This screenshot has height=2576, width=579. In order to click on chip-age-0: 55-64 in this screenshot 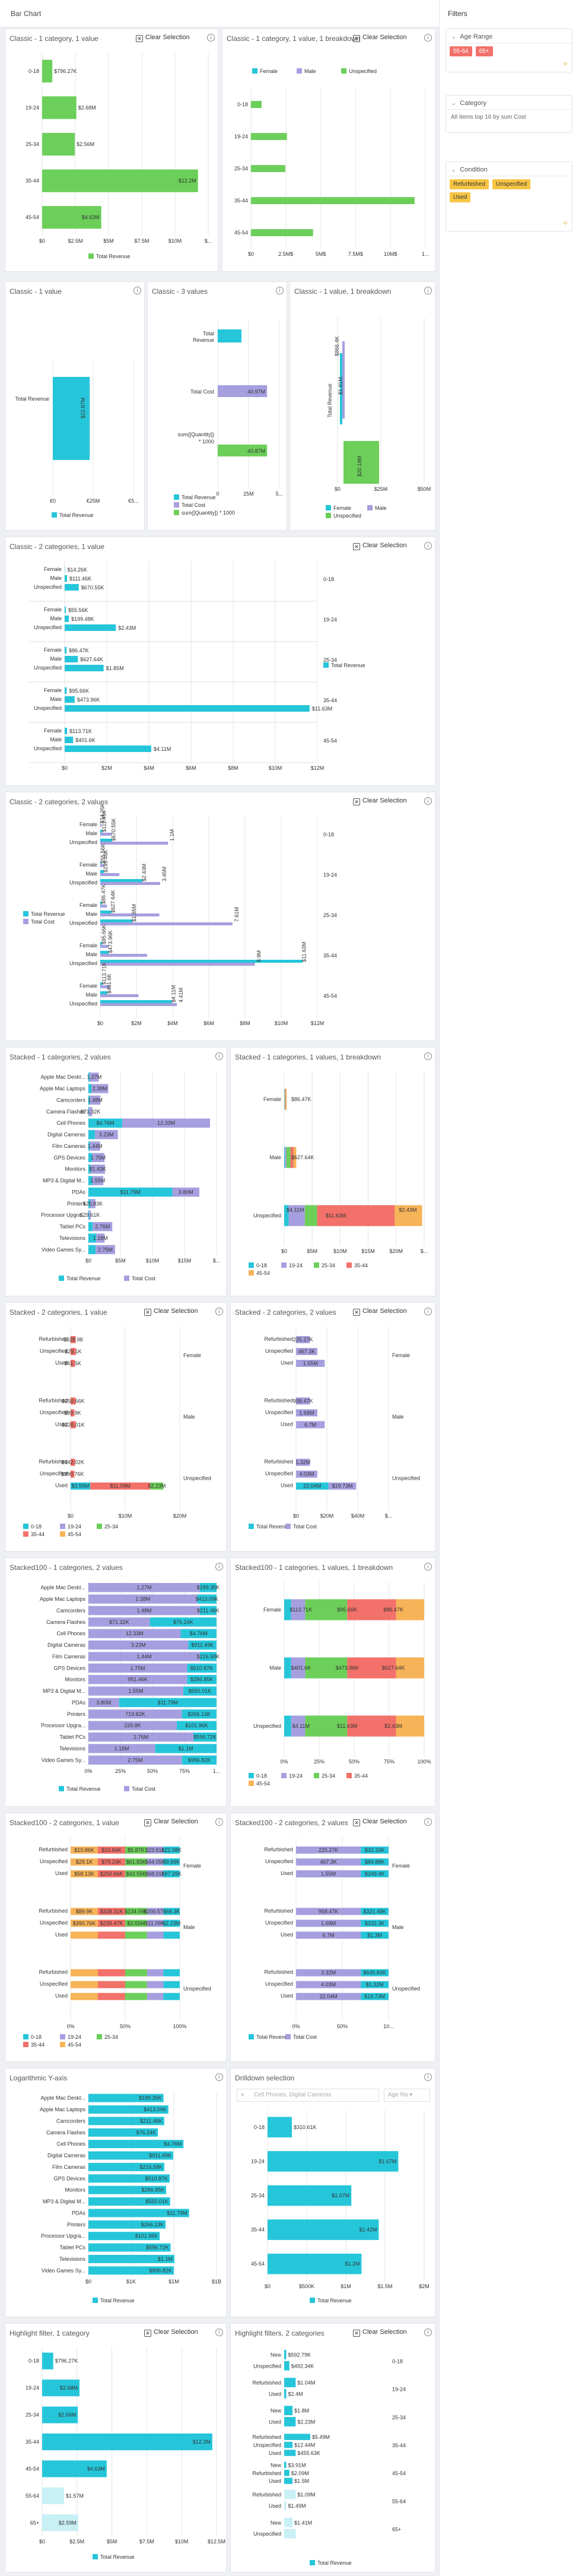, I will do `click(461, 51)`.